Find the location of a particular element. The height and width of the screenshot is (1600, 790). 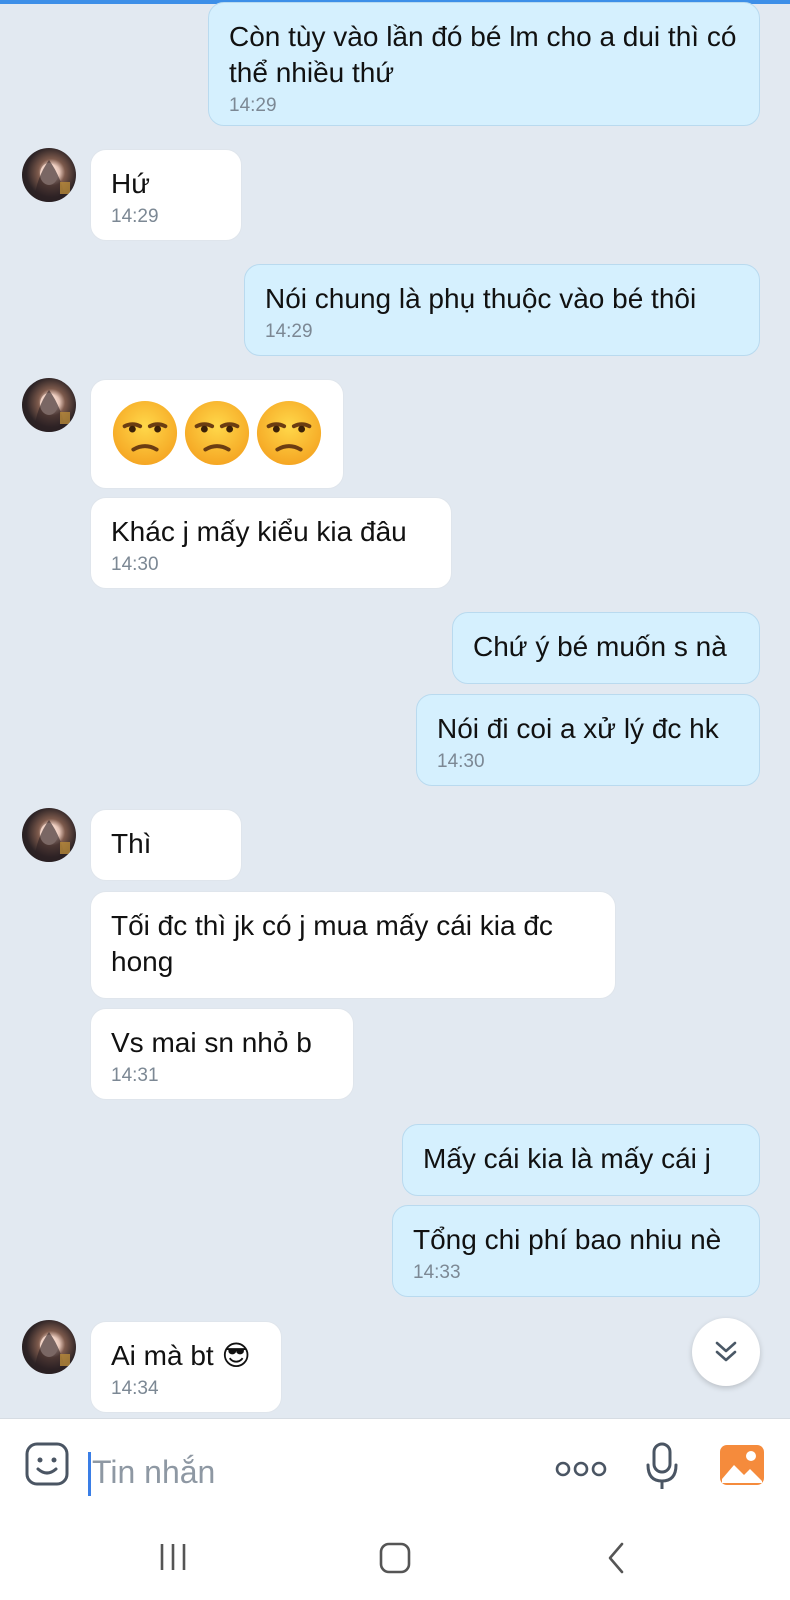

more-button is located at coordinates (581, 1471).